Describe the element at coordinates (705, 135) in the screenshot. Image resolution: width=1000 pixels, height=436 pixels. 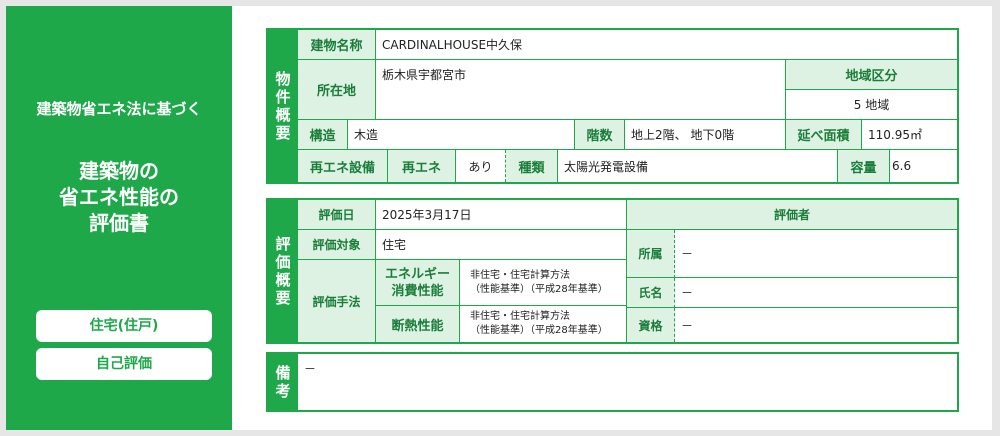
I see `floors-value: 地上2階、 地下0階` at that location.